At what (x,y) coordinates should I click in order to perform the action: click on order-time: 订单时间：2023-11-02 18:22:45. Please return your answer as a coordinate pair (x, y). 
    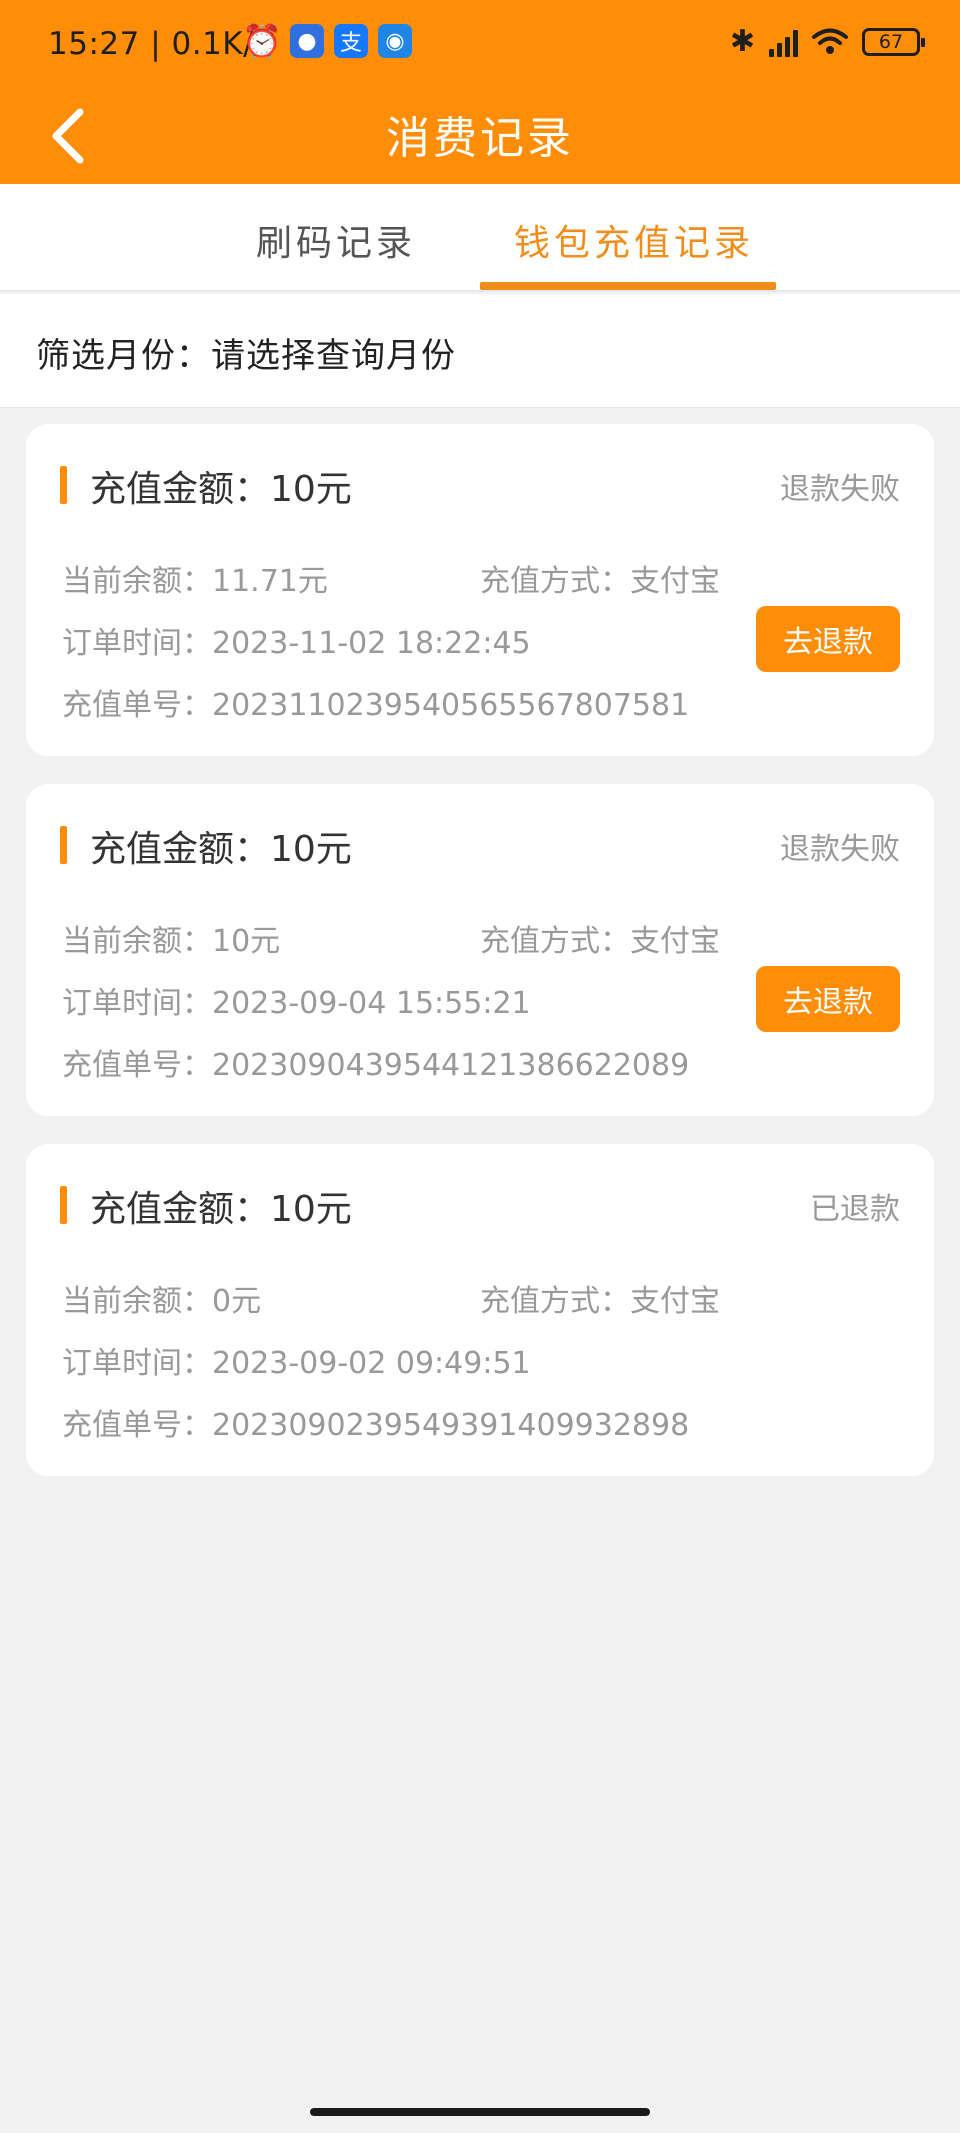
    Looking at the image, I should click on (296, 643).